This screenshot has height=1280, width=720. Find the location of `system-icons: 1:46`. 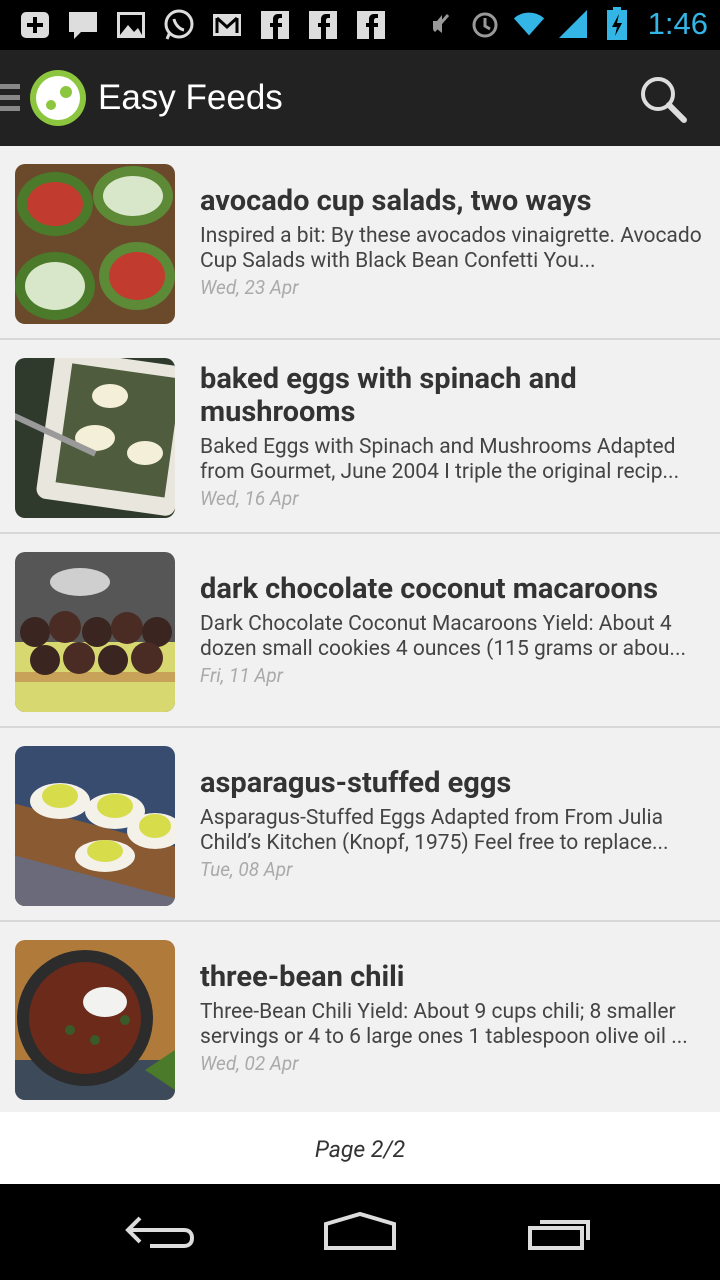

system-icons: 1:46 is located at coordinates (566, 24).